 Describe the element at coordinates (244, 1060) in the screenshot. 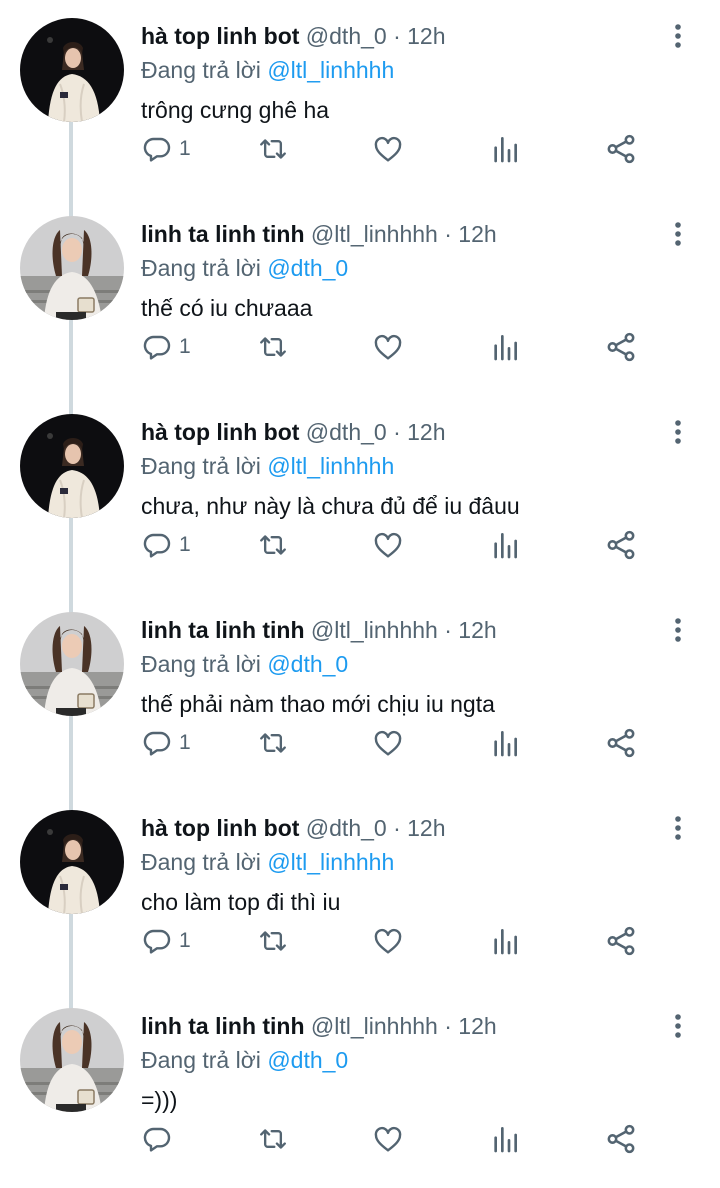

I see `replying-to: Đang trả lời @dth_0` at that location.